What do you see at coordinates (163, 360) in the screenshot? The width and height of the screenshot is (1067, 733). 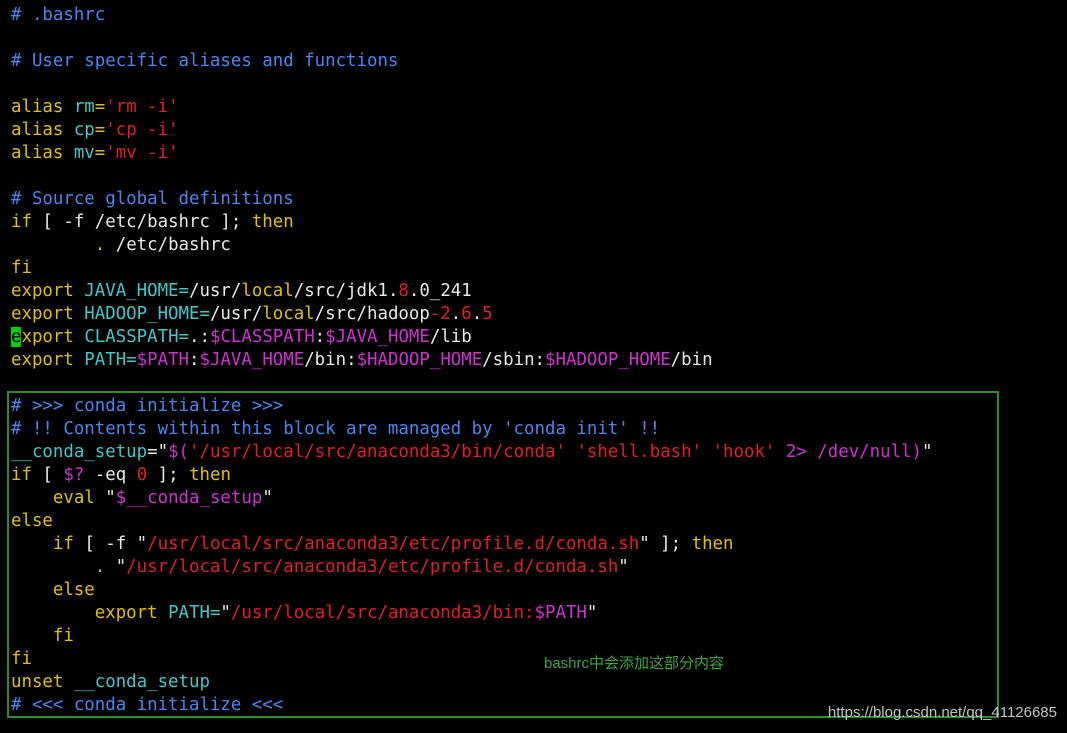 I see `code-token: $PATH` at bounding box center [163, 360].